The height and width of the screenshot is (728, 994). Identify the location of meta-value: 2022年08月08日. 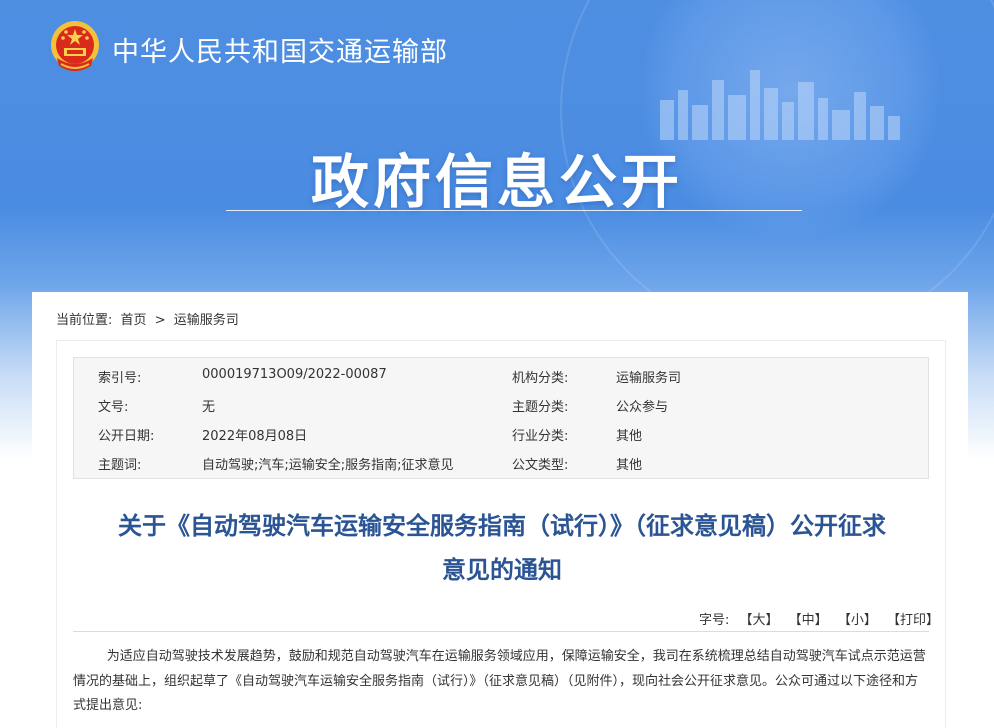
(255, 436).